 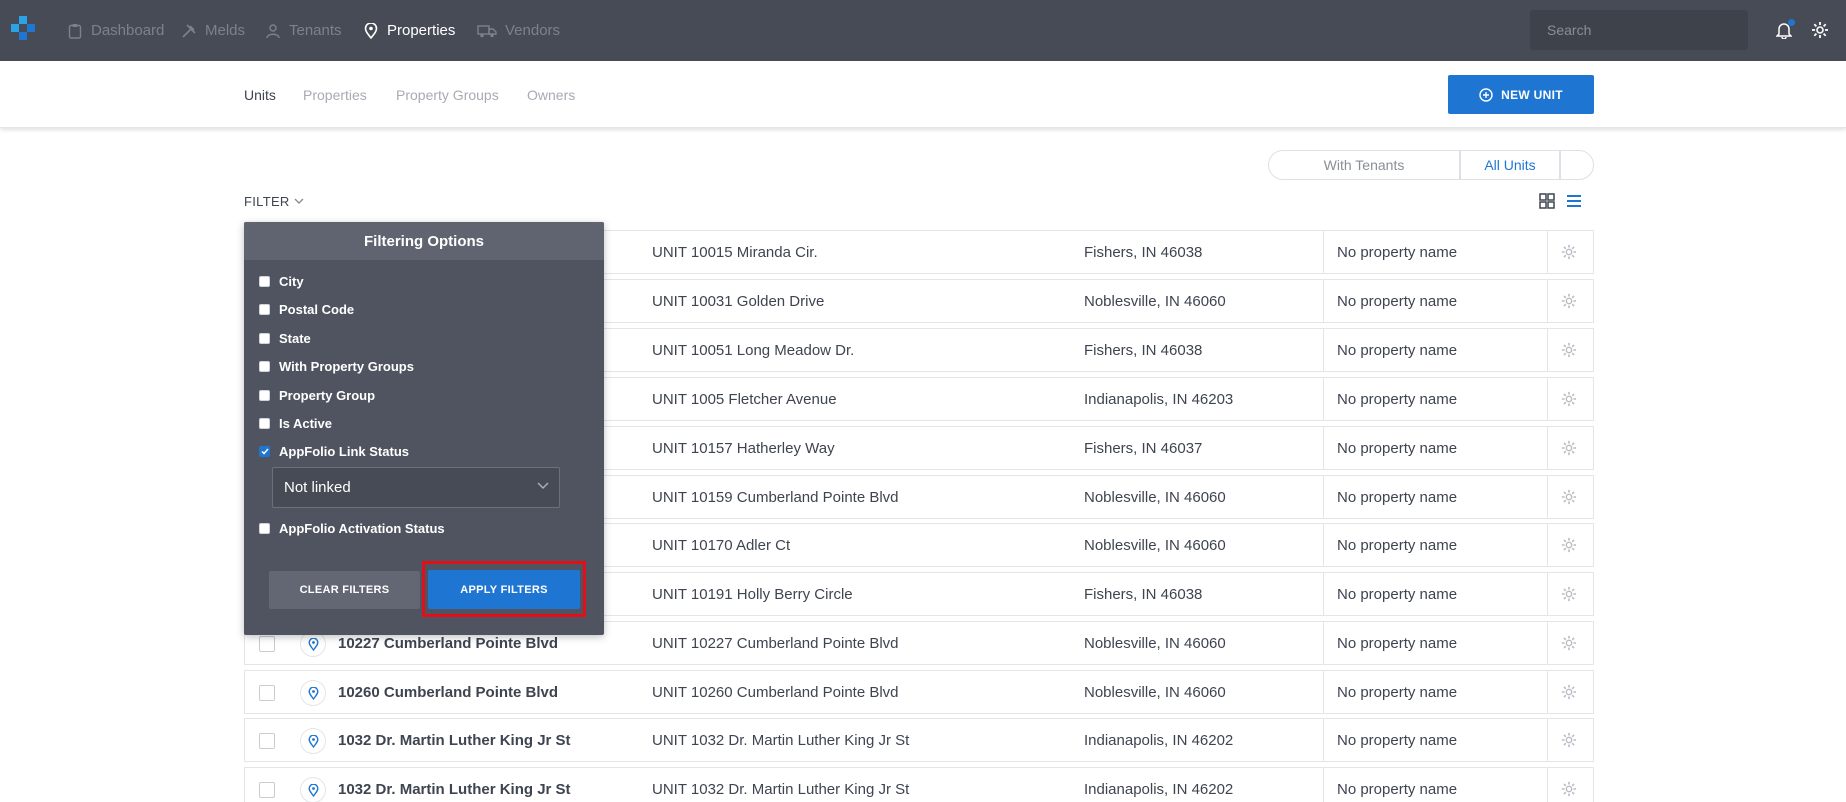 I want to click on row-unit-address: UNIT 10170 Adler Ct, so click(x=721, y=545).